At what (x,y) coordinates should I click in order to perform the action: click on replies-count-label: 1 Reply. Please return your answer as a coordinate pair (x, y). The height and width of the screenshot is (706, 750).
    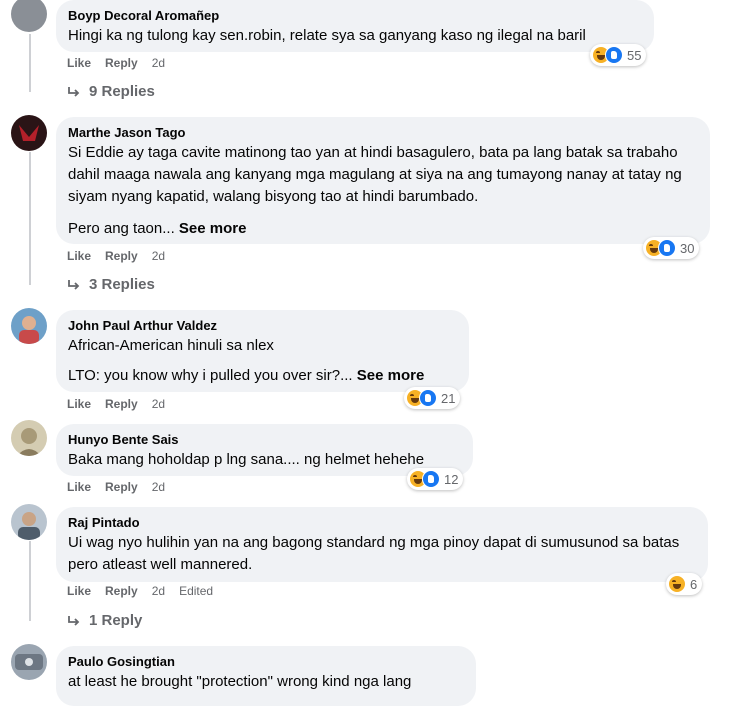
    Looking at the image, I should click on (116, 620).